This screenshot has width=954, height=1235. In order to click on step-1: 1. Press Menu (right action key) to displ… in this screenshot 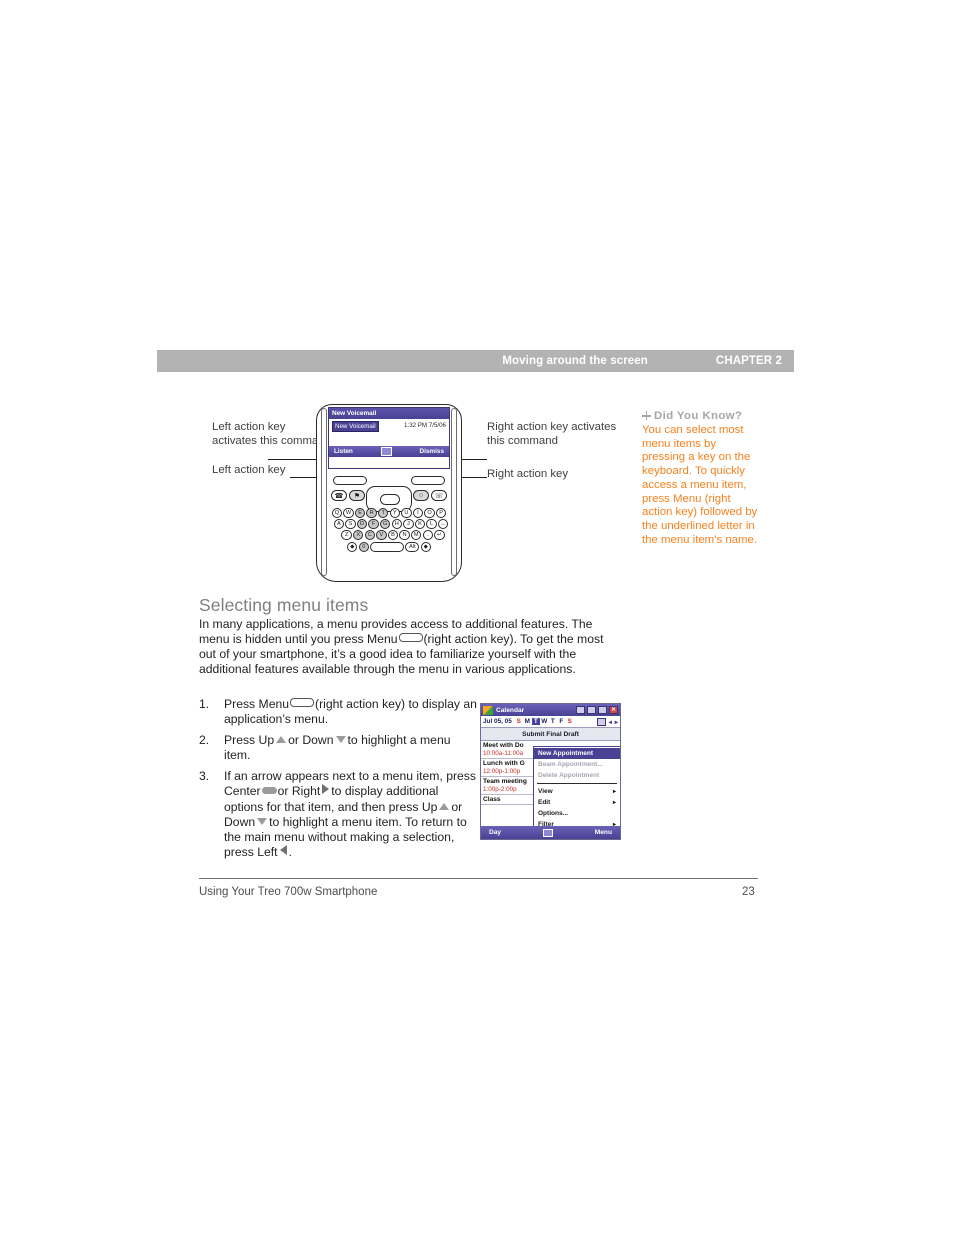, I will do `click(338, 712)`.